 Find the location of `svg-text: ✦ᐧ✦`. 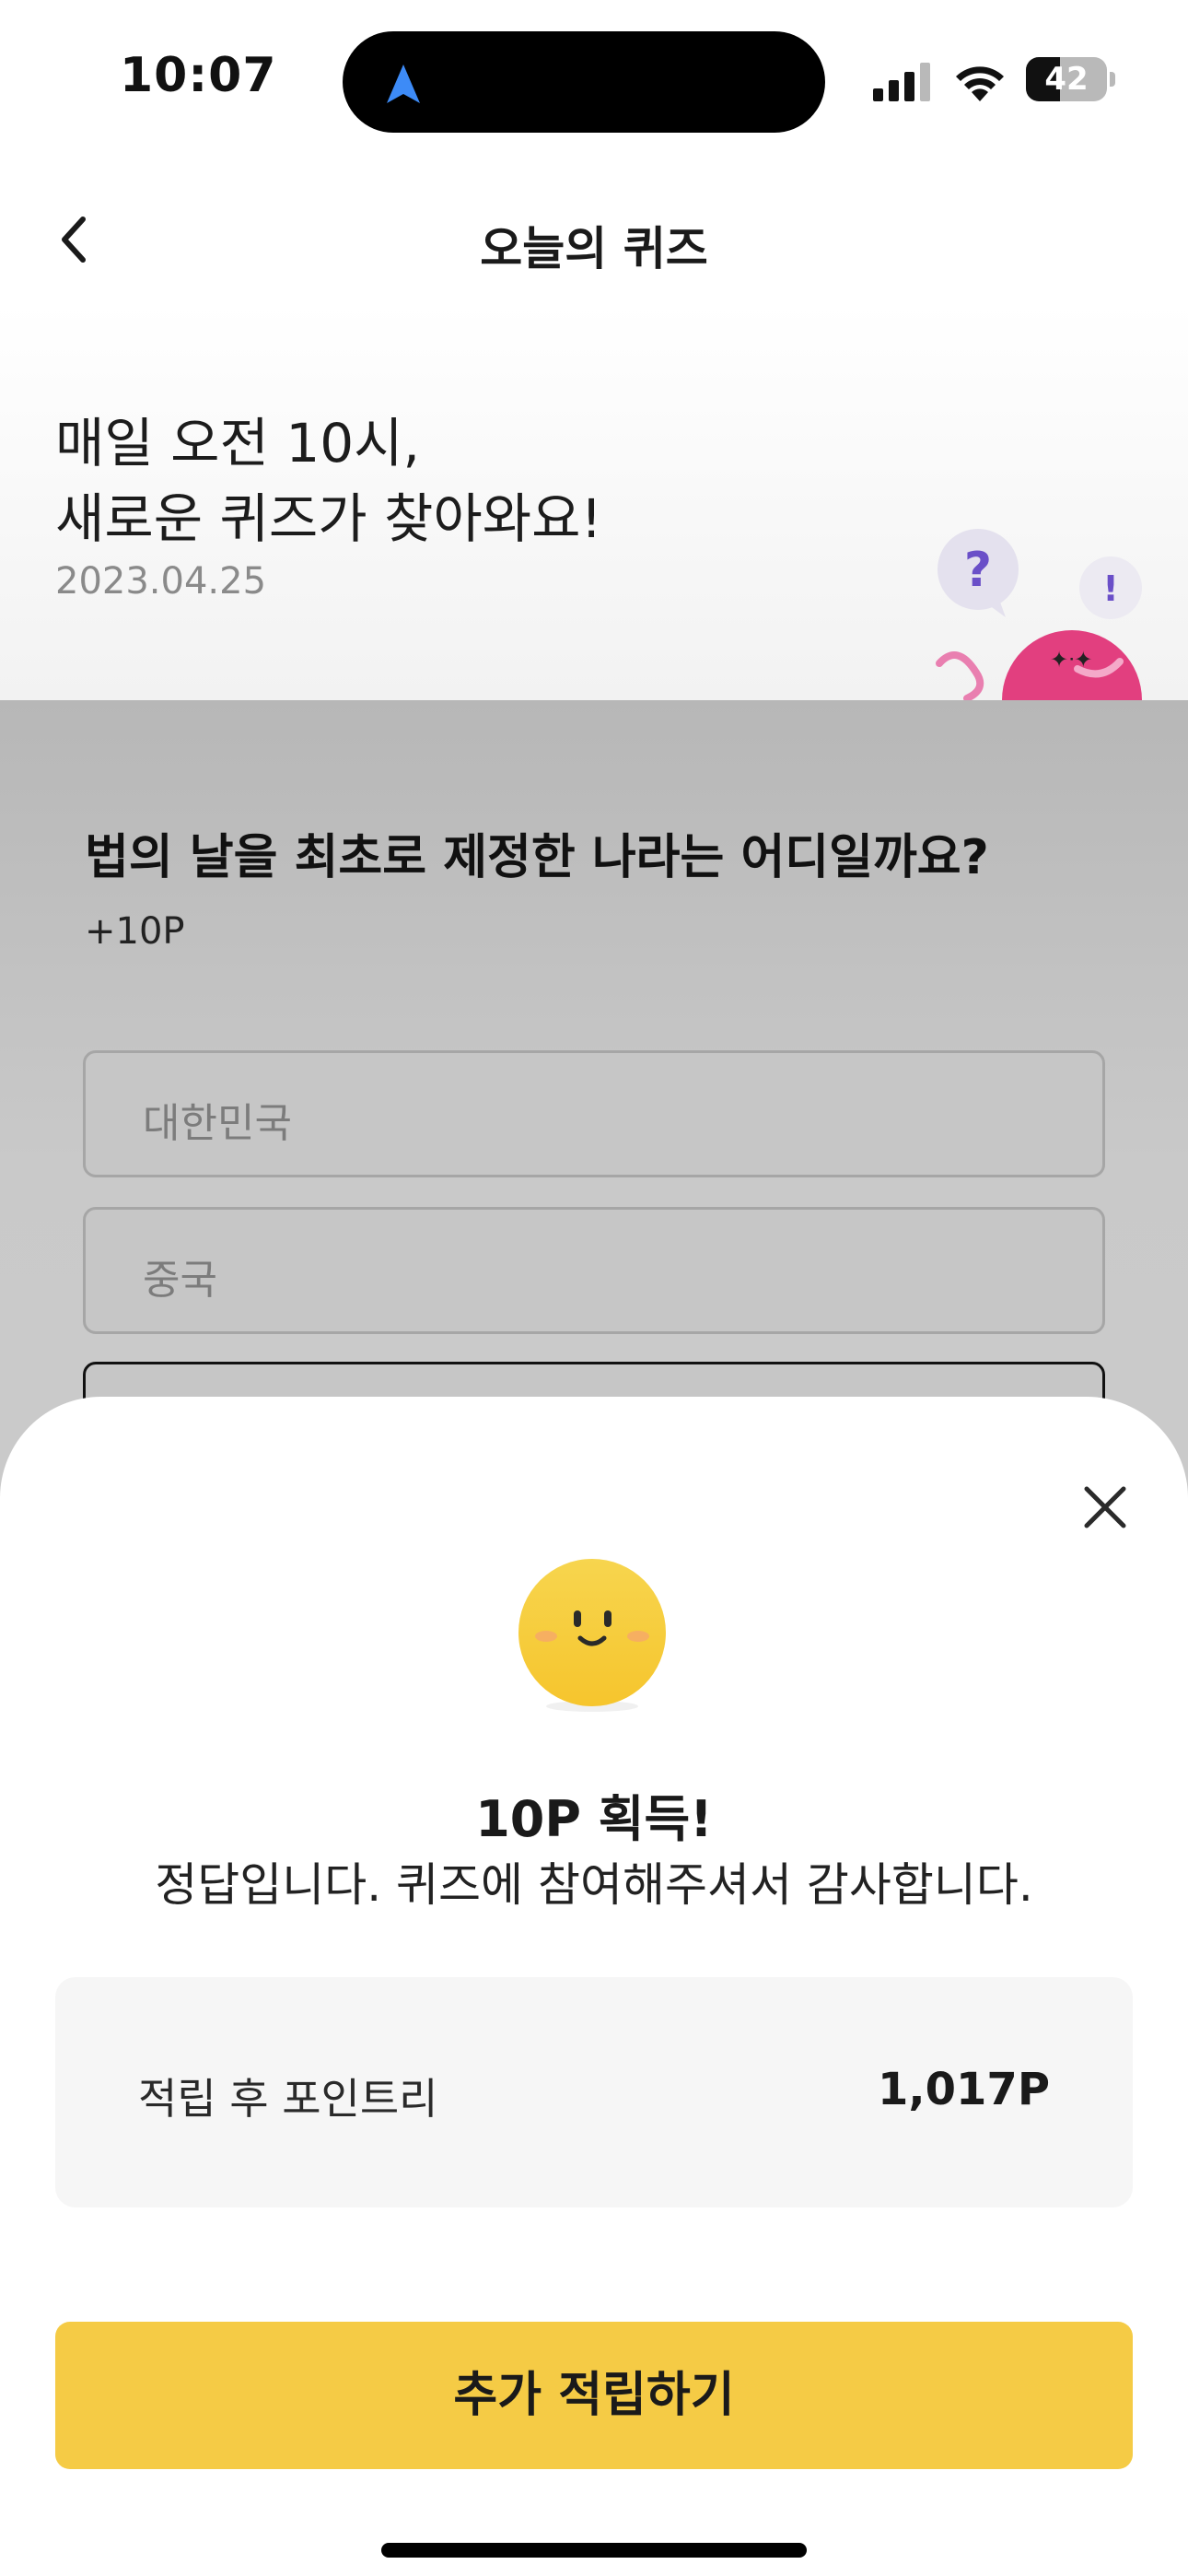

svg-text: ✦ᐧ✦ is located at coordinates (1071, 660).